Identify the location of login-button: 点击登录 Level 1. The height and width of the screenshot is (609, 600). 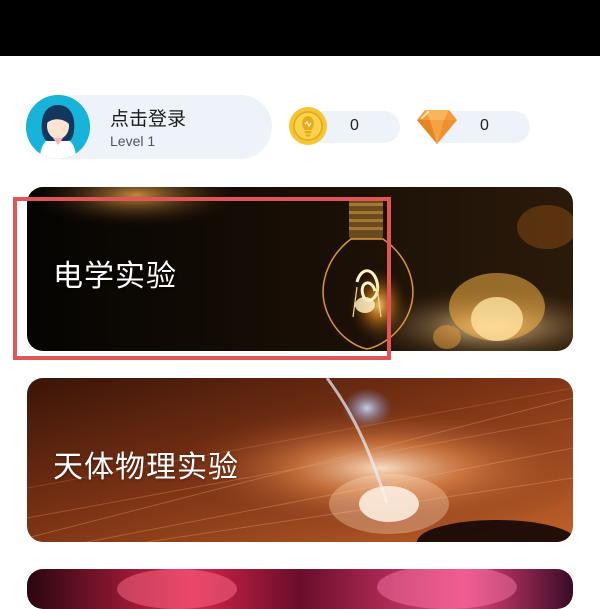
(149, 127).